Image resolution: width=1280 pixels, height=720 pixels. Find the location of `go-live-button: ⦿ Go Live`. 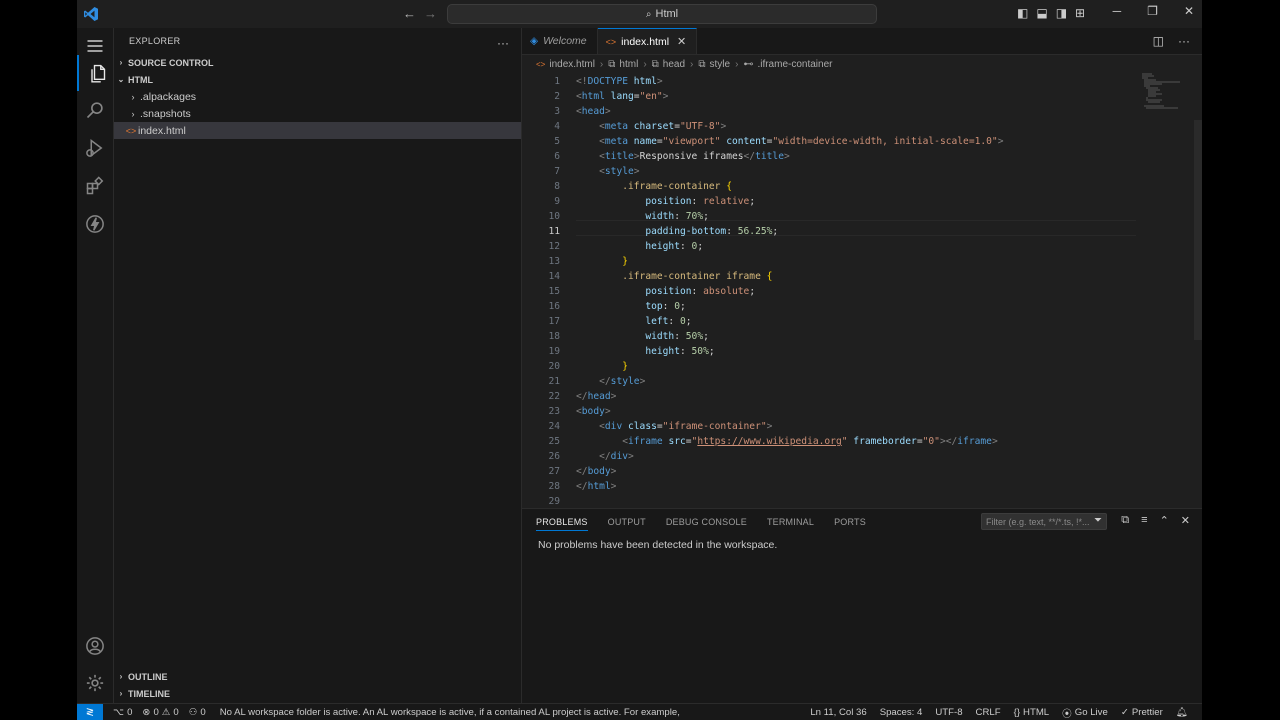

go-live-button: ⦿ Go Live is located at coordinates (1085, 713).